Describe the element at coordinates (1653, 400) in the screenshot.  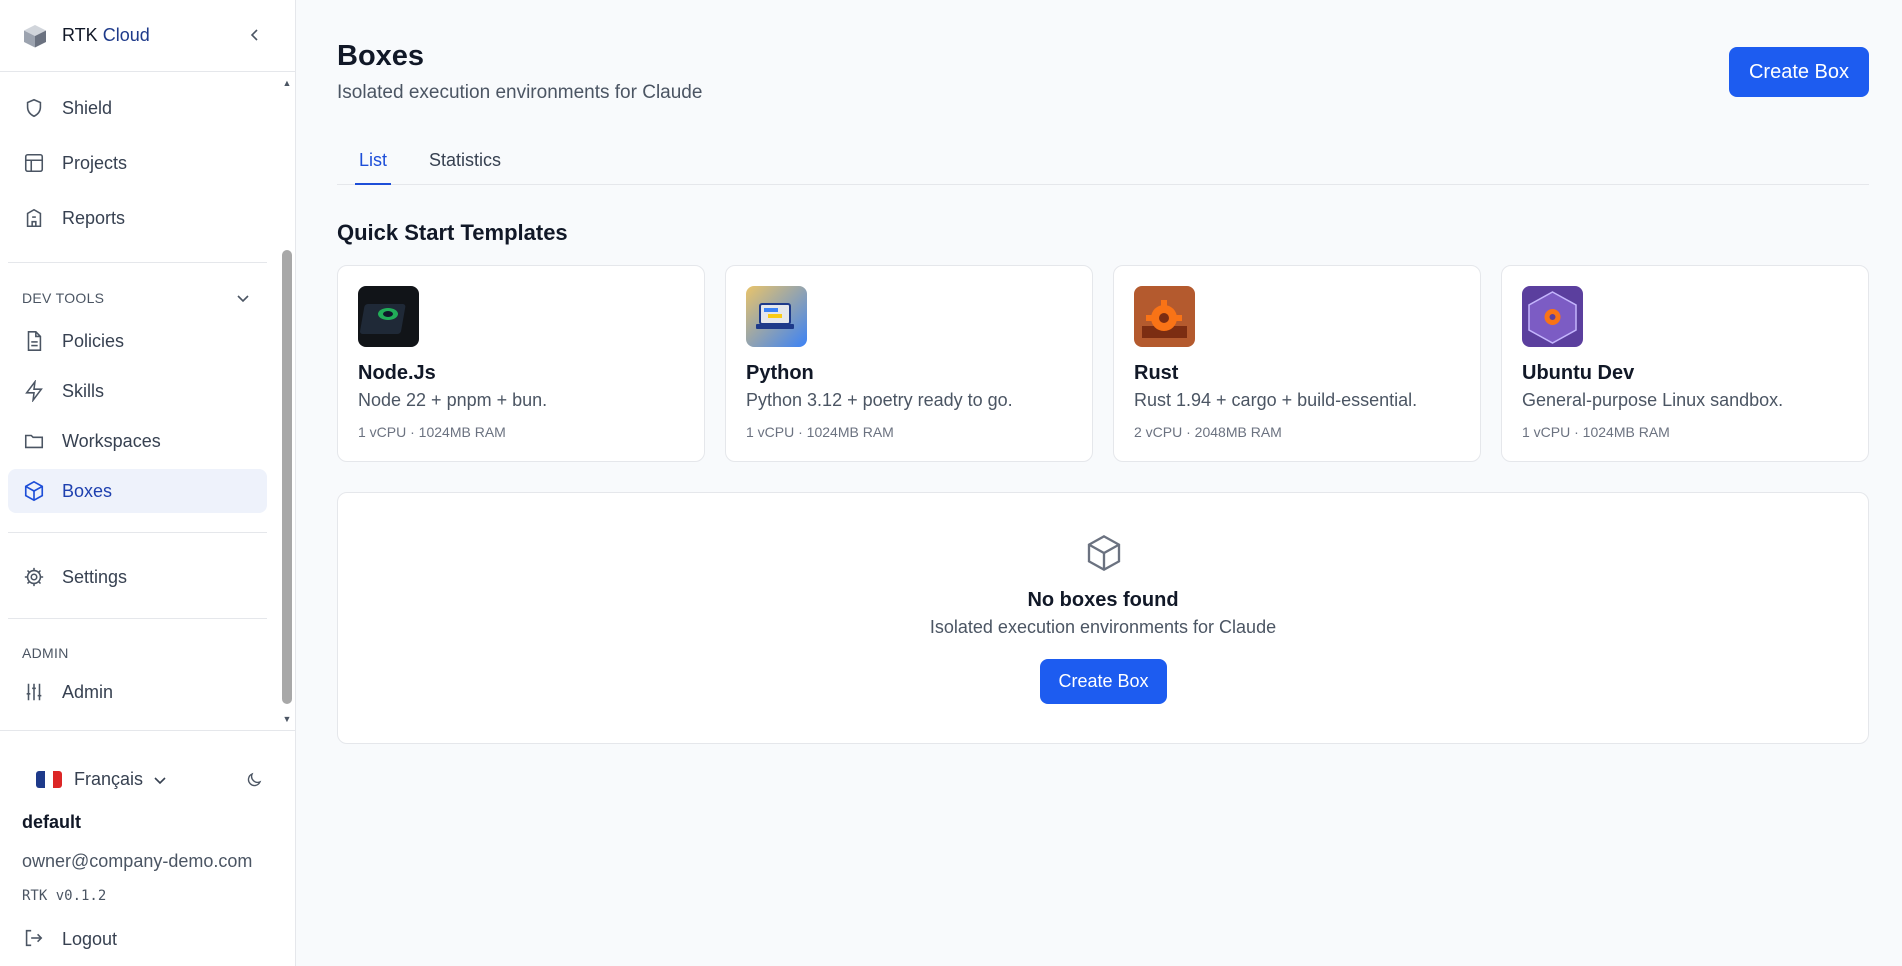
I see `template-description: General-purpose Linux sandbox.` at that location.